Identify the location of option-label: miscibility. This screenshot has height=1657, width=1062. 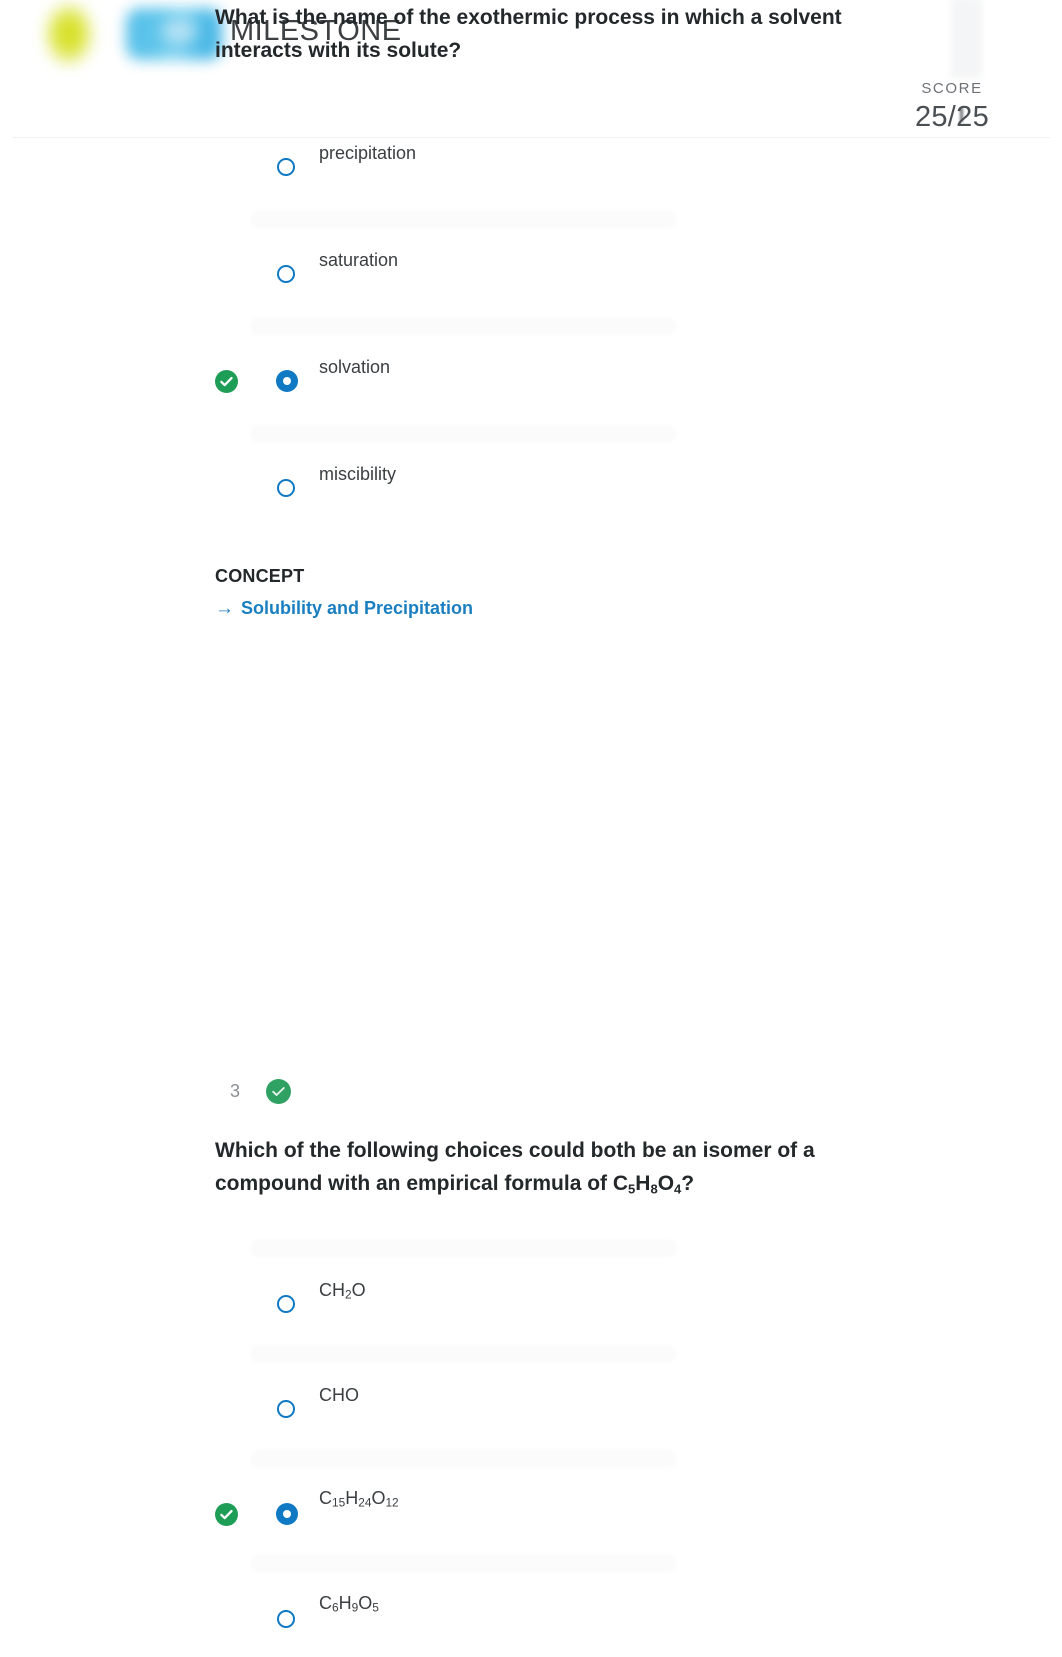
(358, 474).